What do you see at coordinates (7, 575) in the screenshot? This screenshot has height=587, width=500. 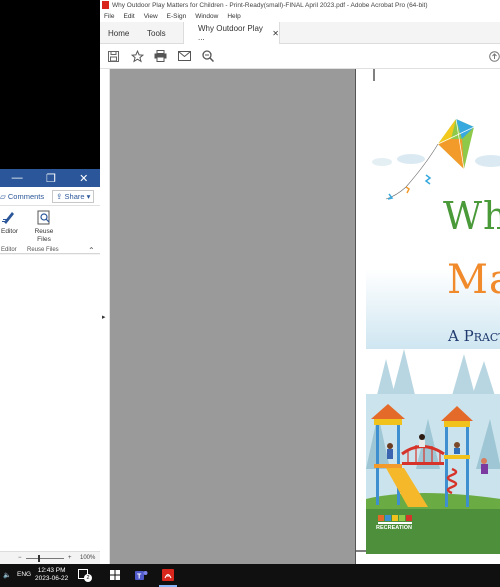 I see `volume-icon: 🔈` at bounding box center [7, 575].